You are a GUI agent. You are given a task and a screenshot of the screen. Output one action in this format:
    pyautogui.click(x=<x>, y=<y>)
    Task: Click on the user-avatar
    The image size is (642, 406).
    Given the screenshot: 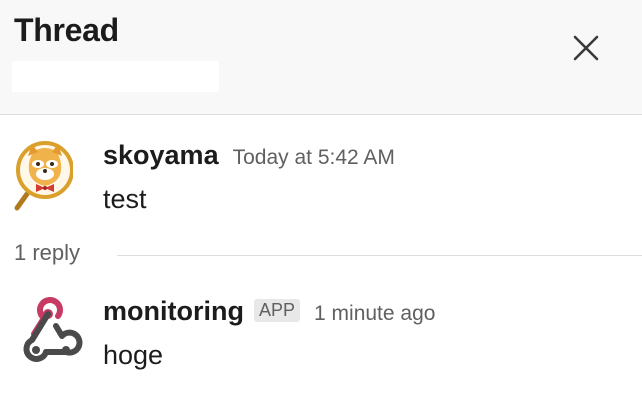 What is the action you would take?
    pyautogui.click(x=44, y=174)
    